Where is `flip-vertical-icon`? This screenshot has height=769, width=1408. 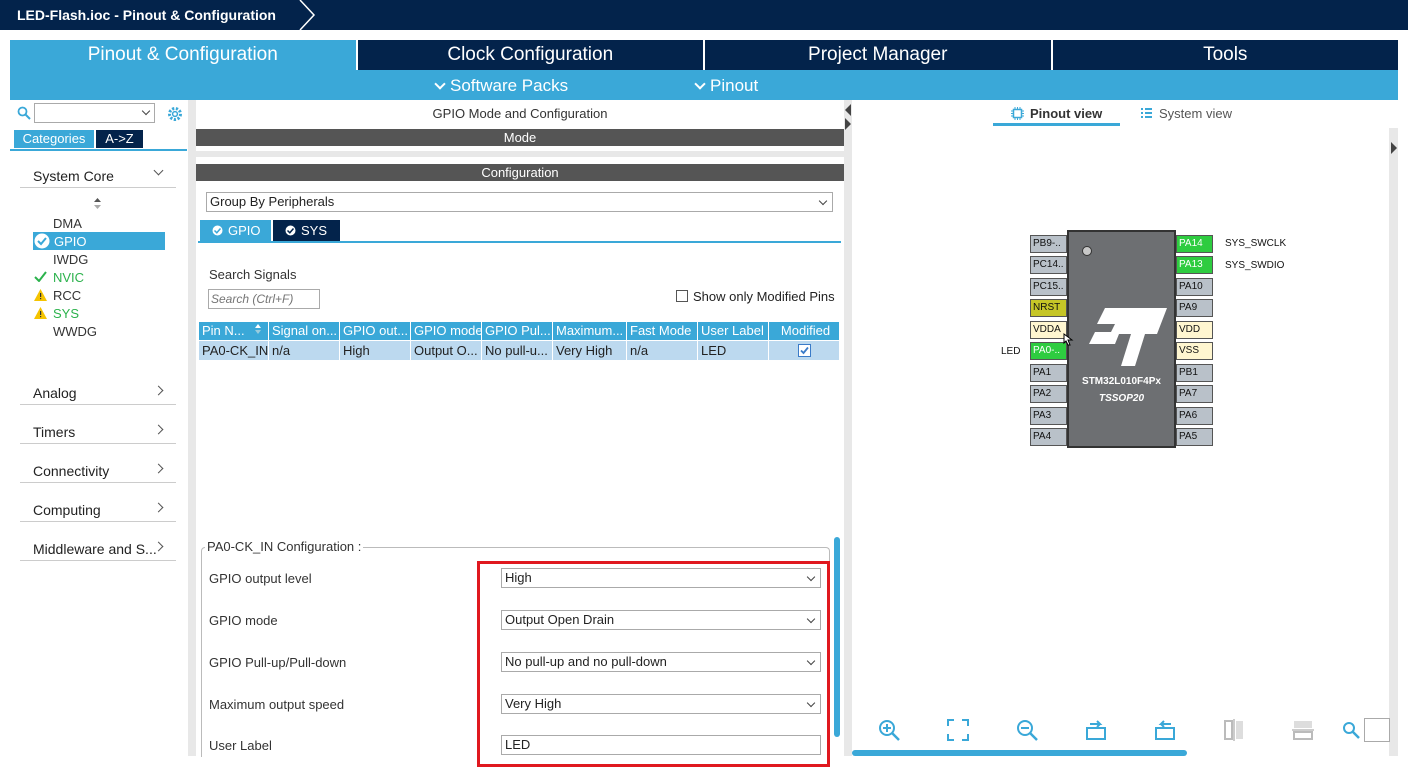 flip-vertical-icon is located at coordinates (1303, 730).